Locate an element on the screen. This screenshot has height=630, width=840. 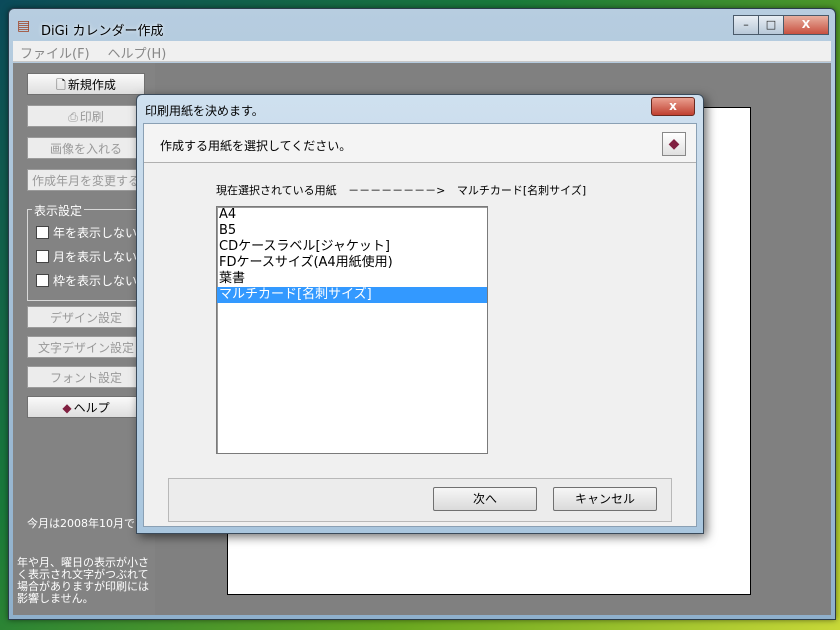
display-settings-label: 表示設定 is located at coordinates (58, 210).